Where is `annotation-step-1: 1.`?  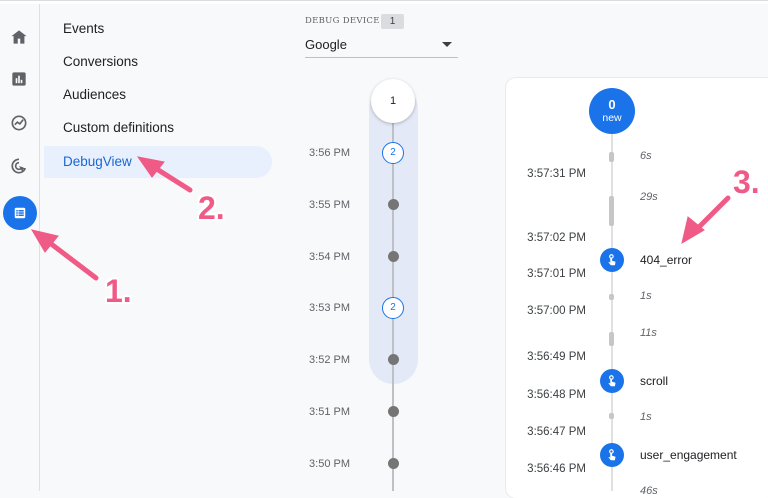 annotation-step-1: 1. is located at coordinates (118, 291).